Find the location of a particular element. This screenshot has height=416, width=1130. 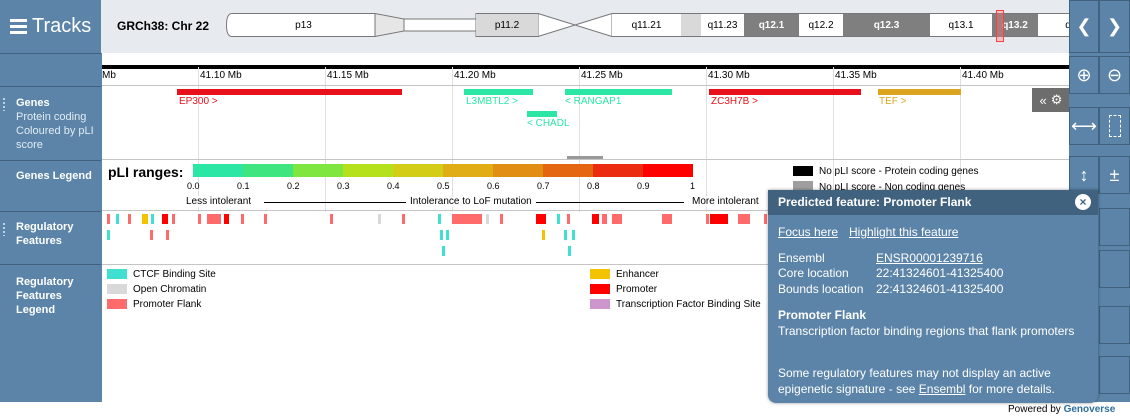

band-q13-1: q13.1 is located at coordinates (961, 25).